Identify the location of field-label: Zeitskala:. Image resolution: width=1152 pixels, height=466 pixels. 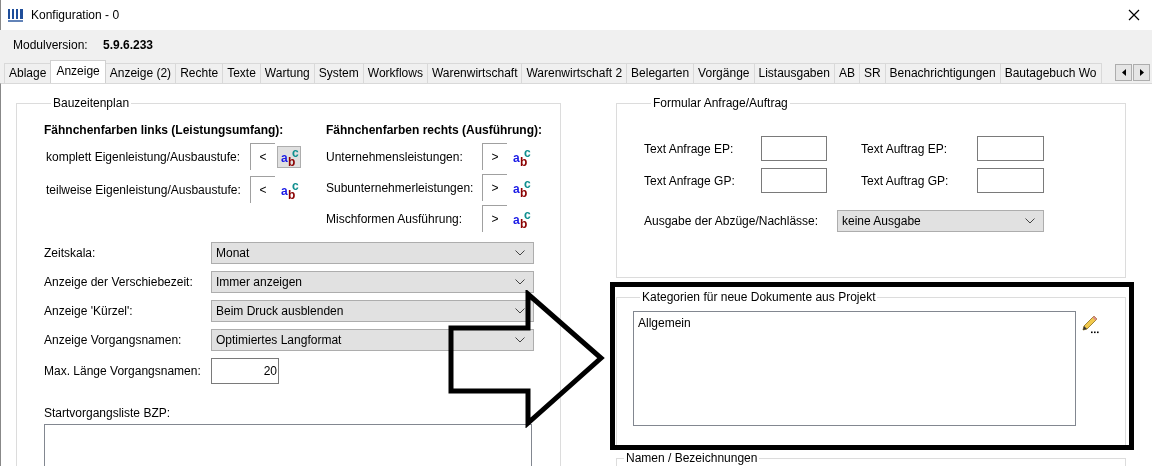
(70, 253).